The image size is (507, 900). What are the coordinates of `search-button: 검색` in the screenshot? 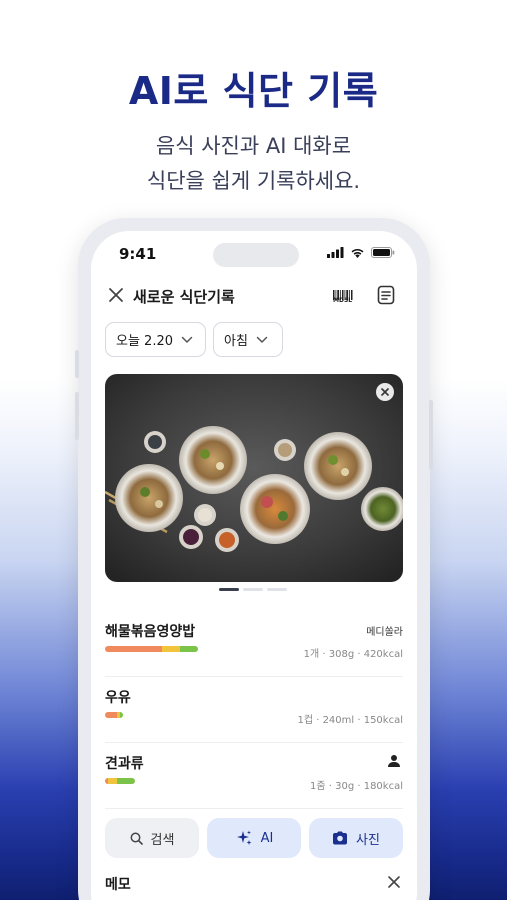 It's located at (152, 838).